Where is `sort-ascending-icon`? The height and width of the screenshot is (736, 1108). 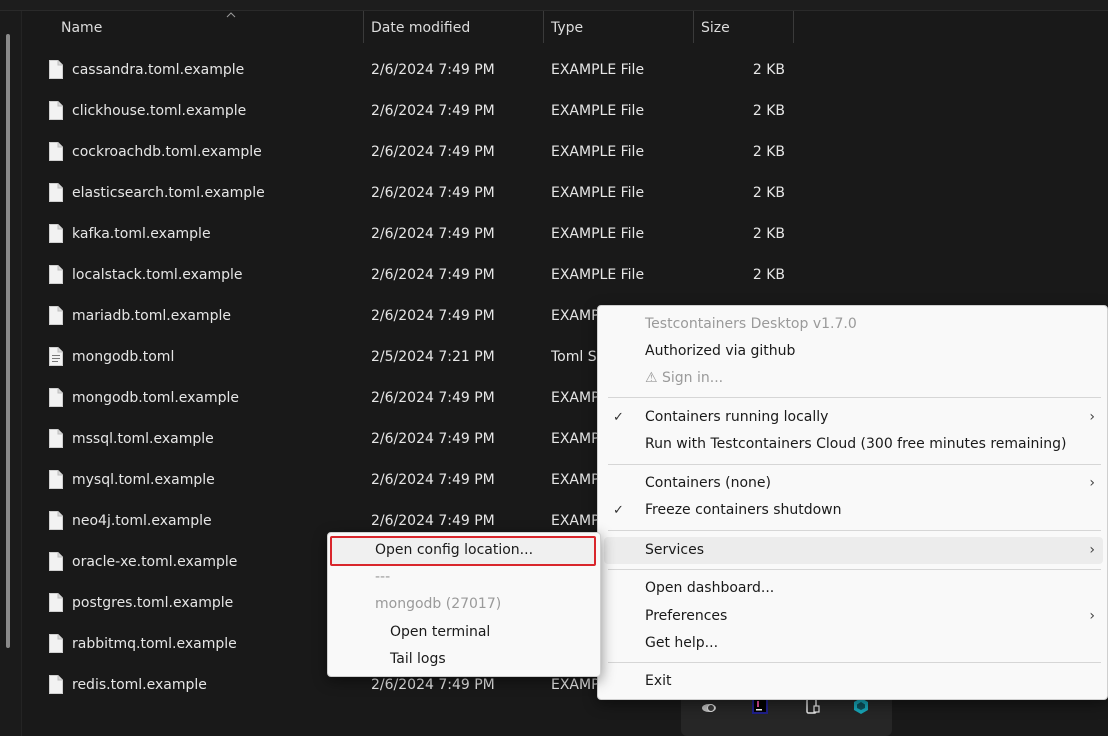 sort-ascending-icon is located at coordinates (231, 15).